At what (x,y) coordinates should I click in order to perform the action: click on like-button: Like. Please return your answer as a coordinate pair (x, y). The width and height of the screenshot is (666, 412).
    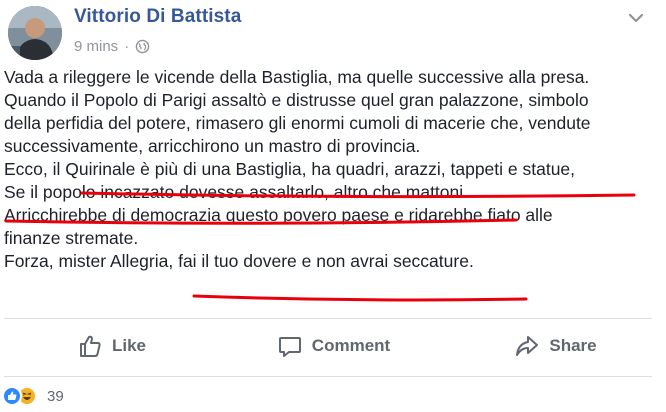
    Looking at the image, I should click on (111, 346).